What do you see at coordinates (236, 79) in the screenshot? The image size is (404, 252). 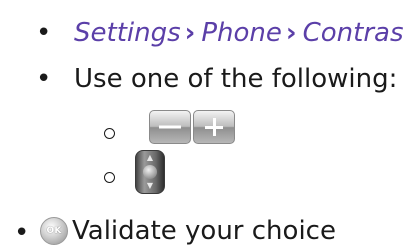 I see `instruction-text: Use one of the following:` at bounding box center [236, 79].